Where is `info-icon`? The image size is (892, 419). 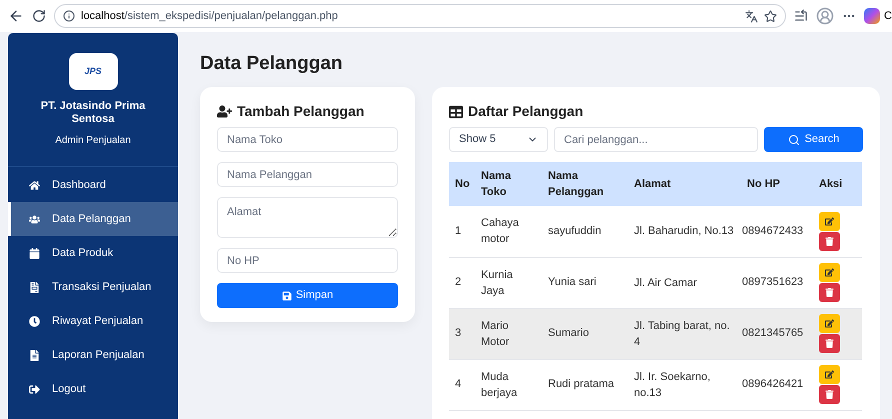 info-icon is located at coordinates (69, 16).